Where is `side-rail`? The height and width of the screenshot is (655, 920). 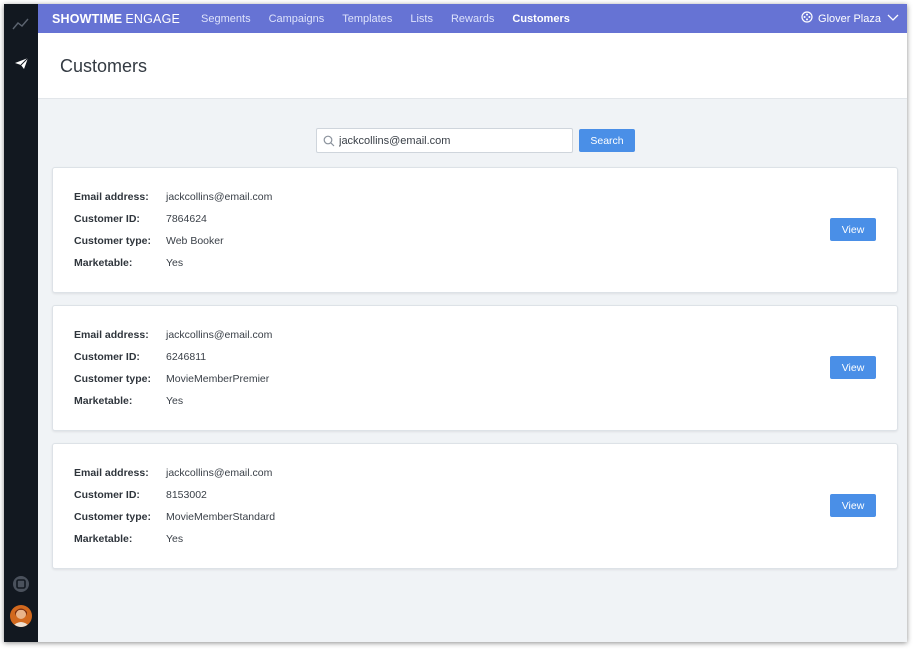 side-rail is located at coordinates (21, 323).